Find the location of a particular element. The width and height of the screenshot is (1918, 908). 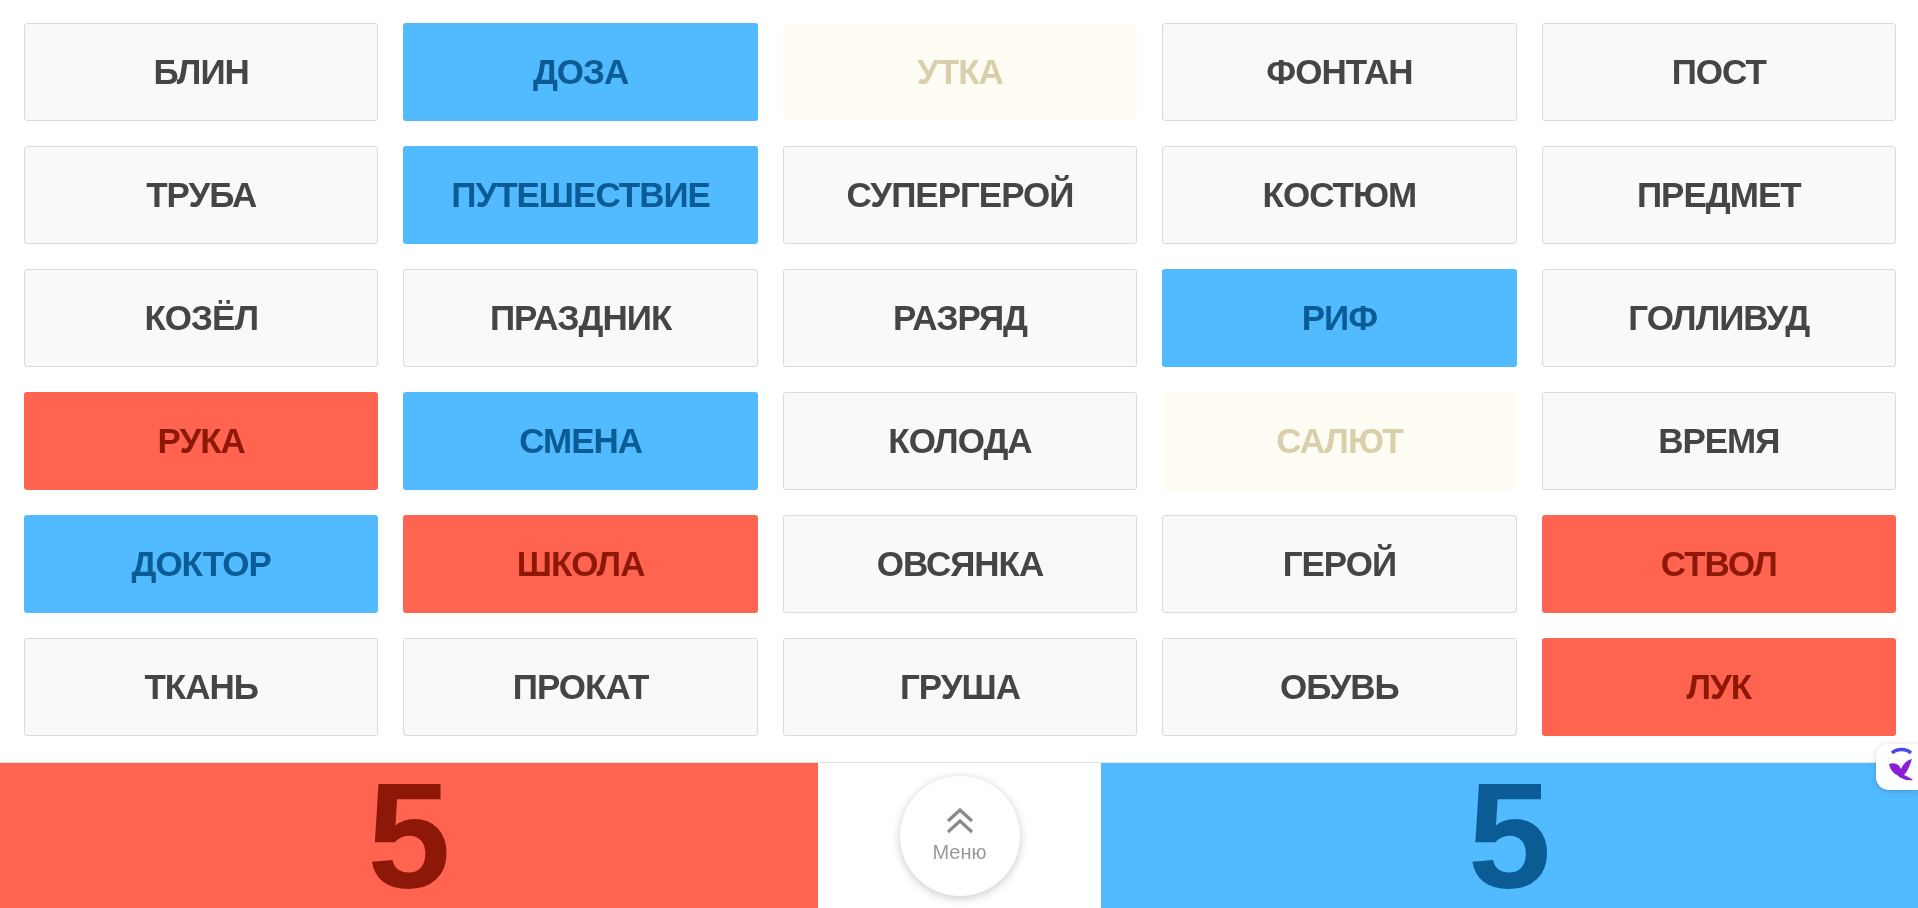

bird-icon is located at coordinates (1896, 767).